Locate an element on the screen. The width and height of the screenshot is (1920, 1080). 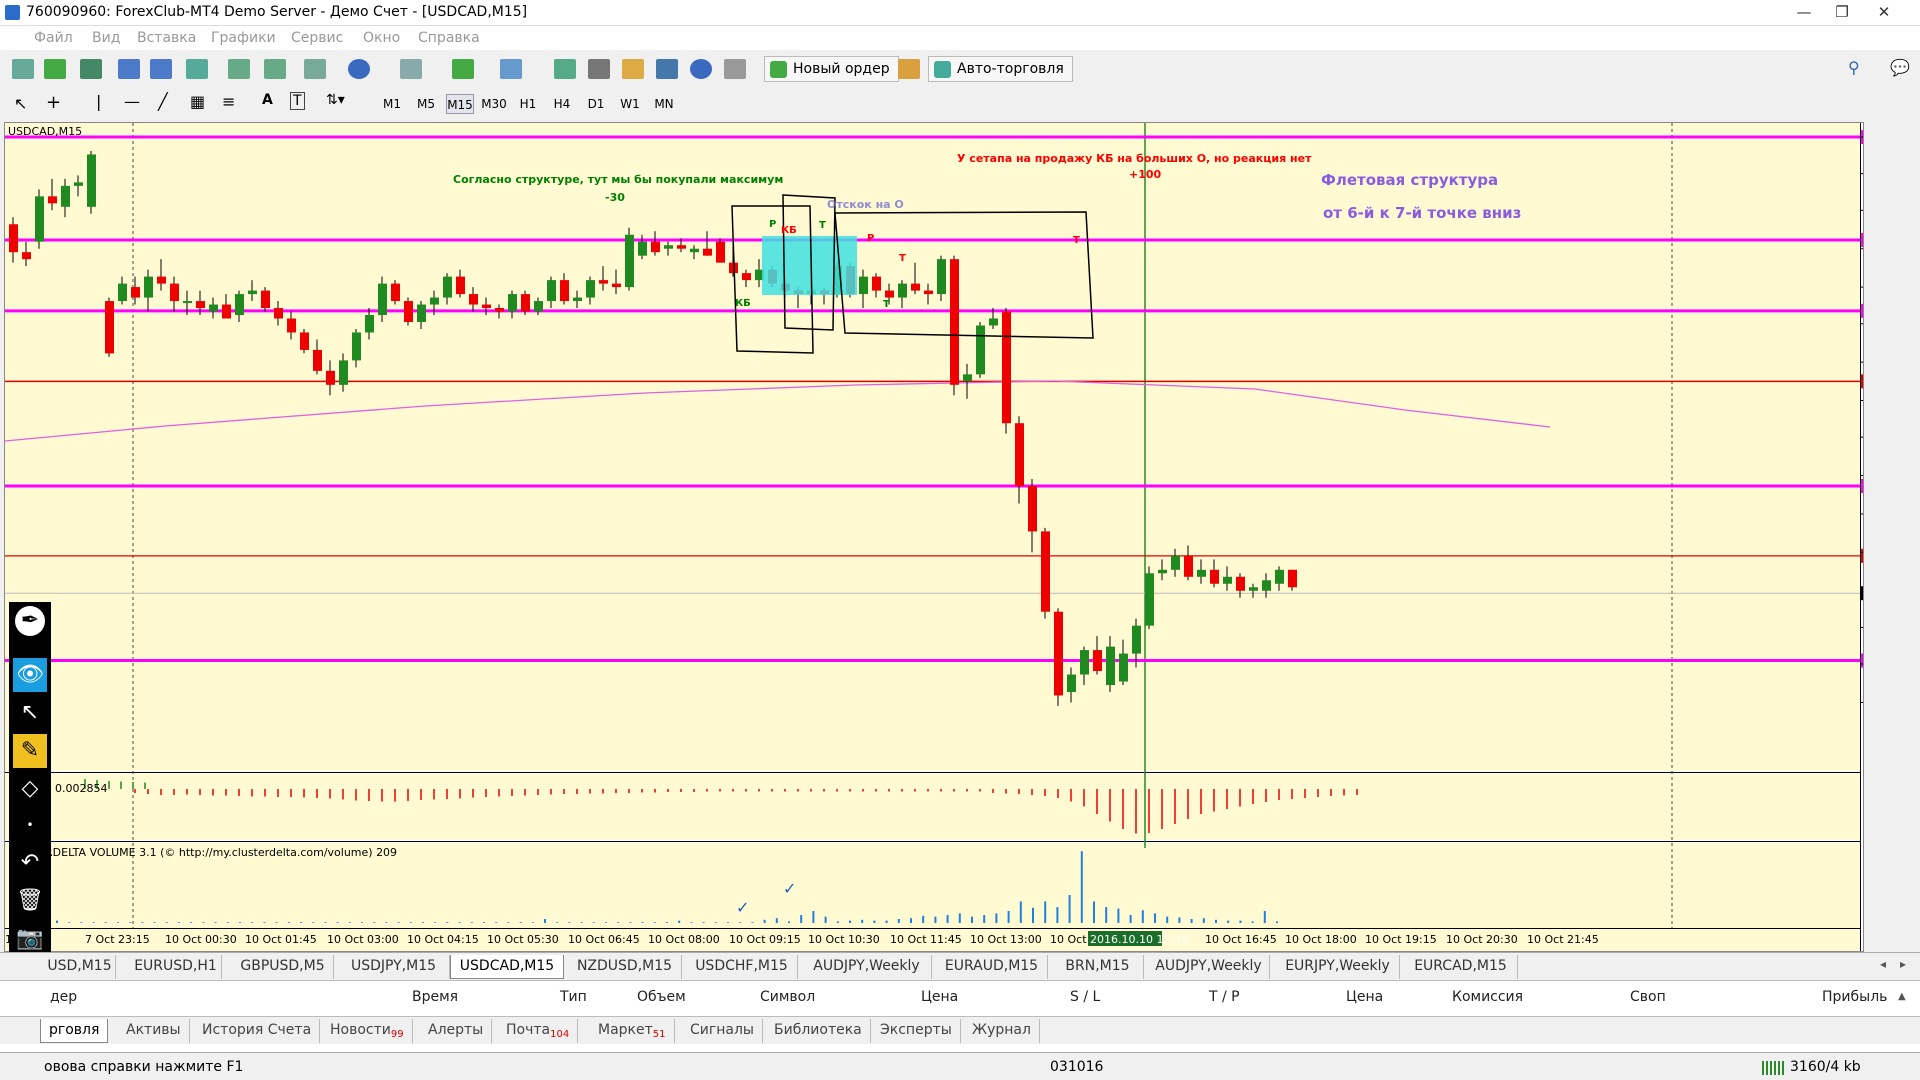
col-swap: Своп is located at coordinates (1648, 997).